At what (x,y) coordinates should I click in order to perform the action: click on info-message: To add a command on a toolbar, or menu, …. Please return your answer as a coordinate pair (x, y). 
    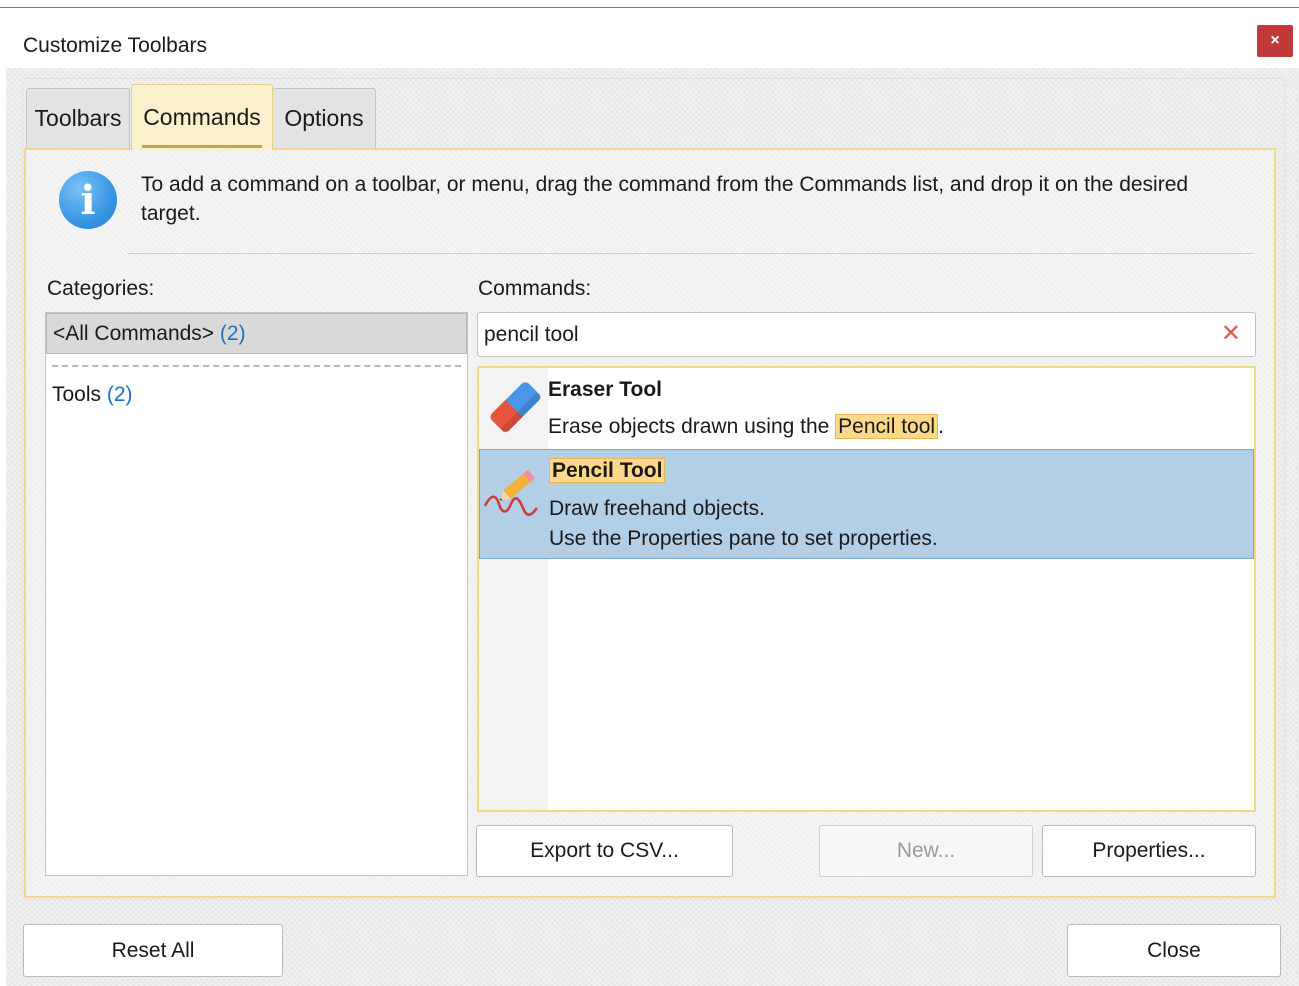
    Looking at the image, I should click on (665, 199).